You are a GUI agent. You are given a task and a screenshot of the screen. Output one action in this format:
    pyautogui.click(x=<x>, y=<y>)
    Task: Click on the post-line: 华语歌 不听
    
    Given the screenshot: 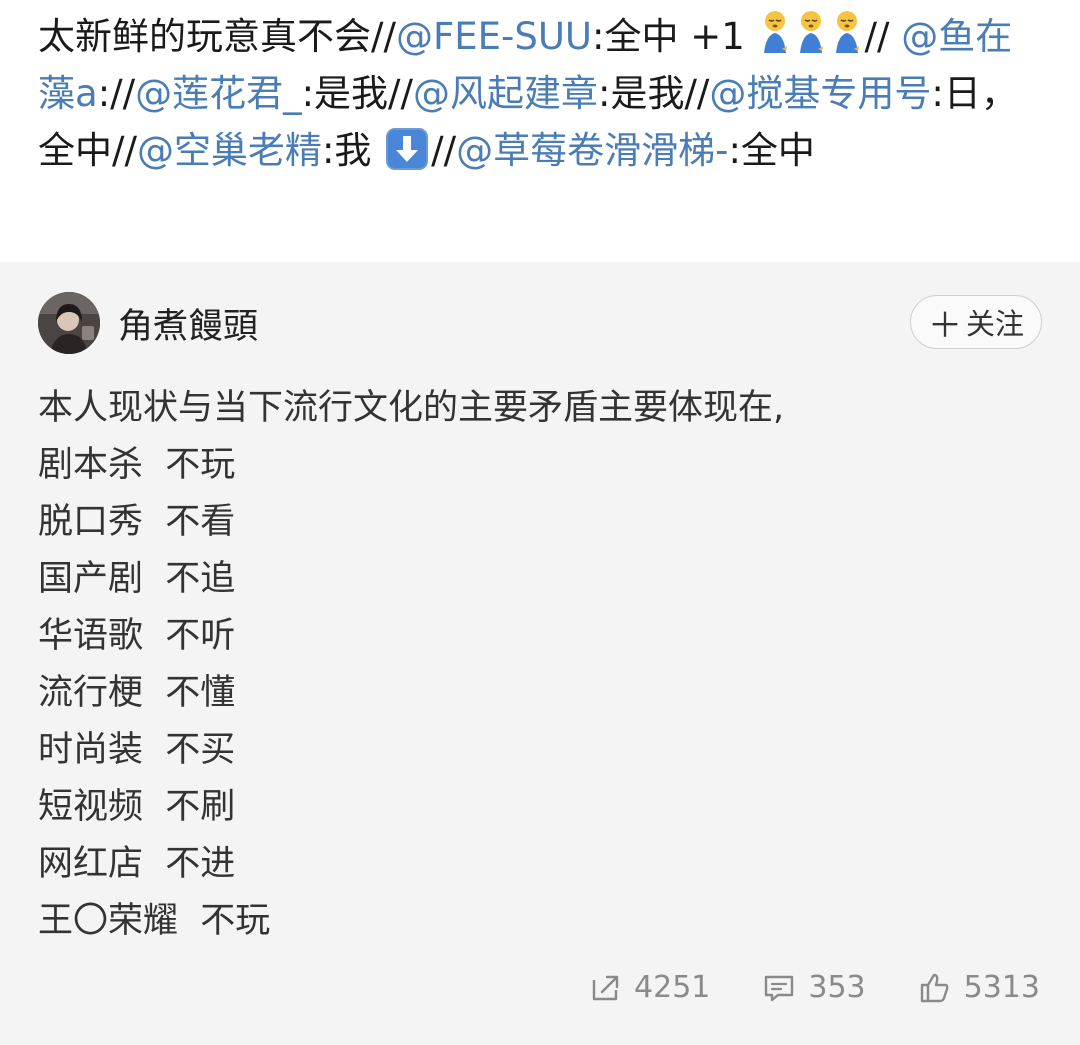 What is the action you would take?
    pyautogui.click(x=137, y=636)
    